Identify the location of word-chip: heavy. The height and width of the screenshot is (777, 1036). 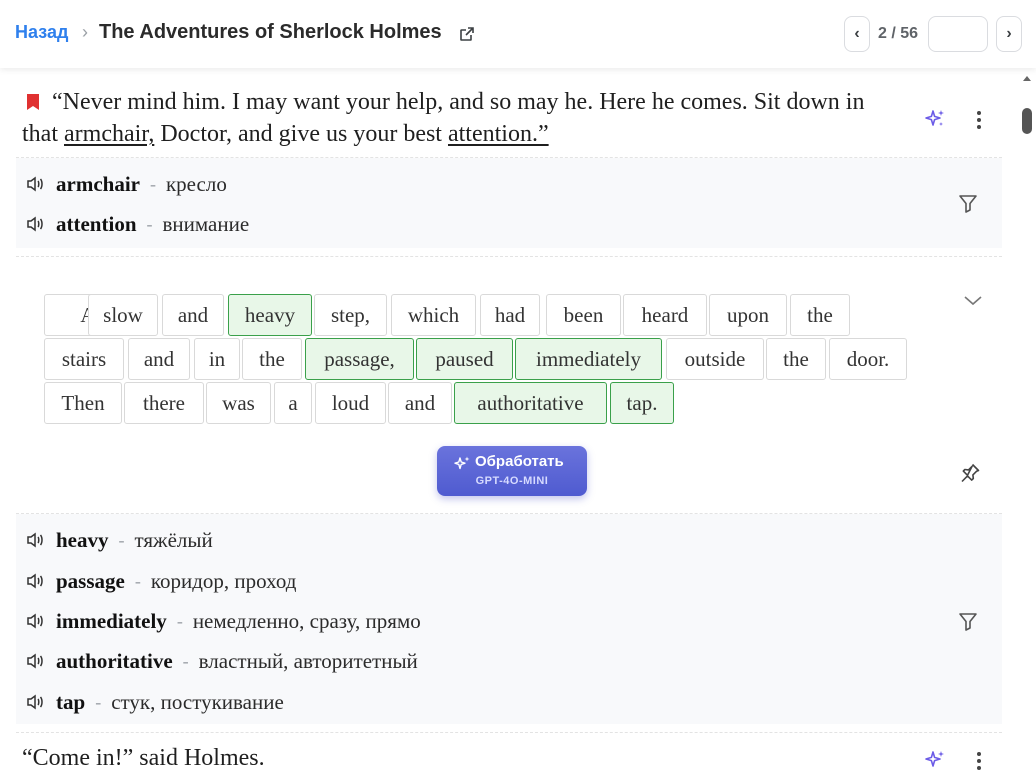
(270, 315).